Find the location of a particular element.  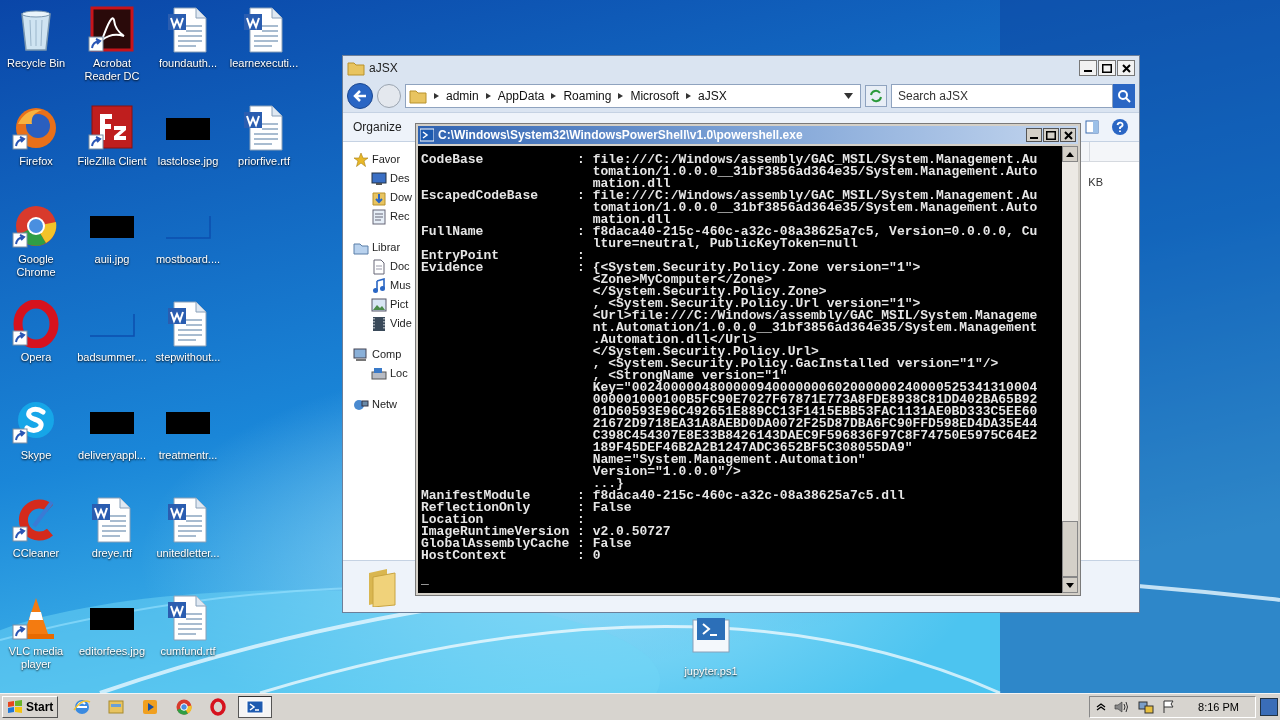

chevron-up-icon is located at coordinates (1101, 707).